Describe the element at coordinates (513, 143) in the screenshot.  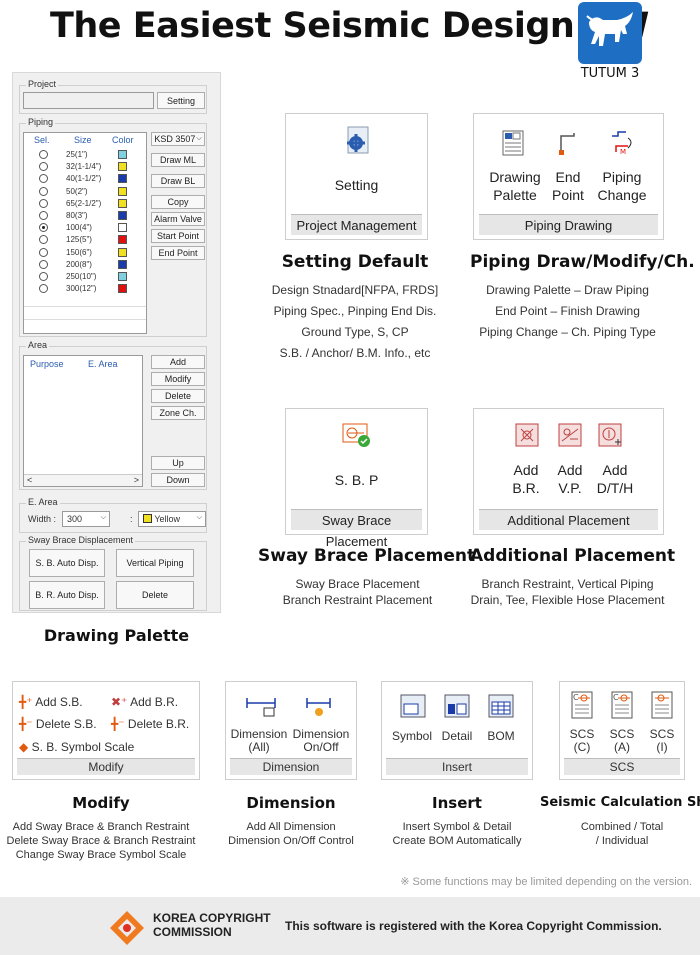
I see `drawing-palette-icon` at that location.